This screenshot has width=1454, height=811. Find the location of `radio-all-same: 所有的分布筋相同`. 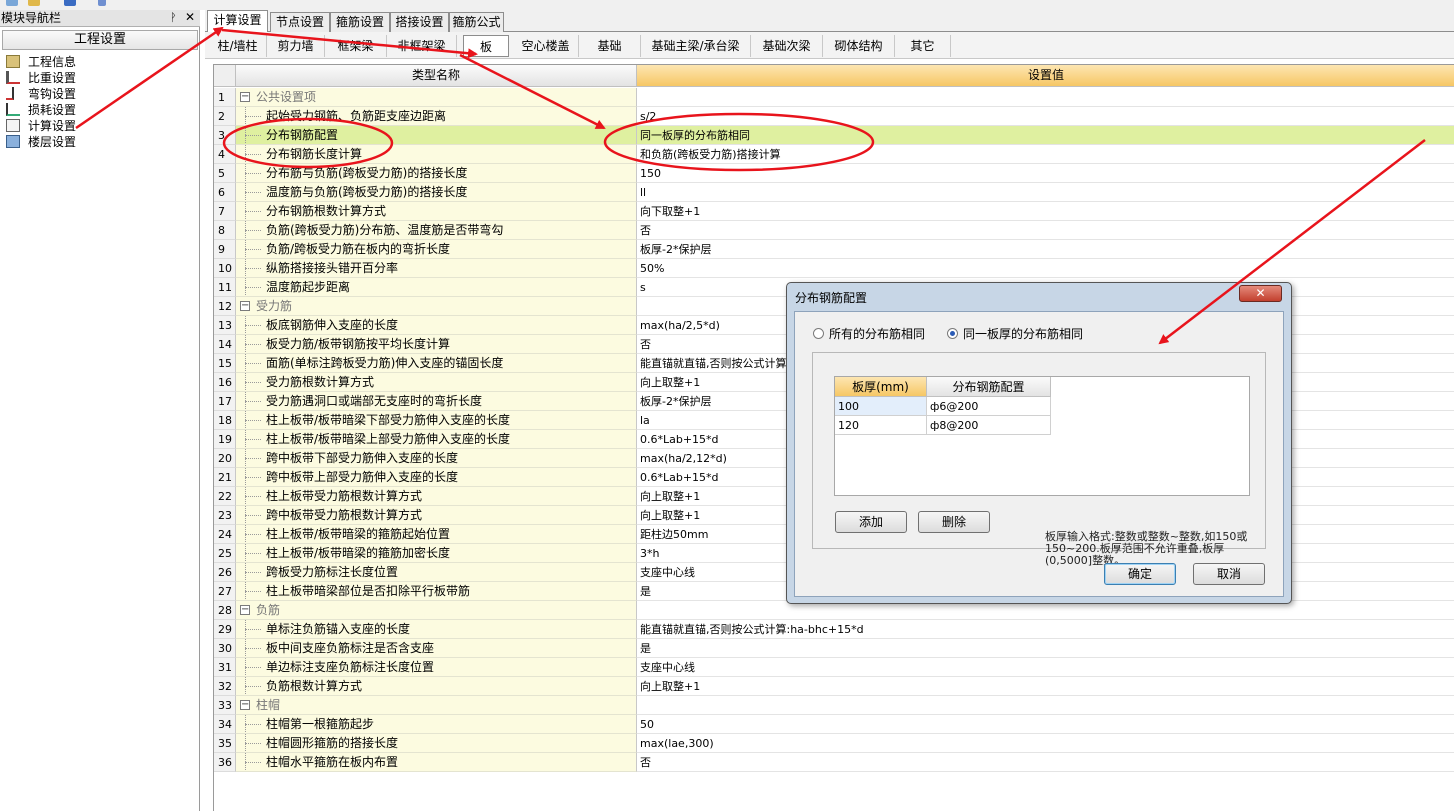

radio-all-same: 所有的分布筋相同 is located at coordinates (873, 334).